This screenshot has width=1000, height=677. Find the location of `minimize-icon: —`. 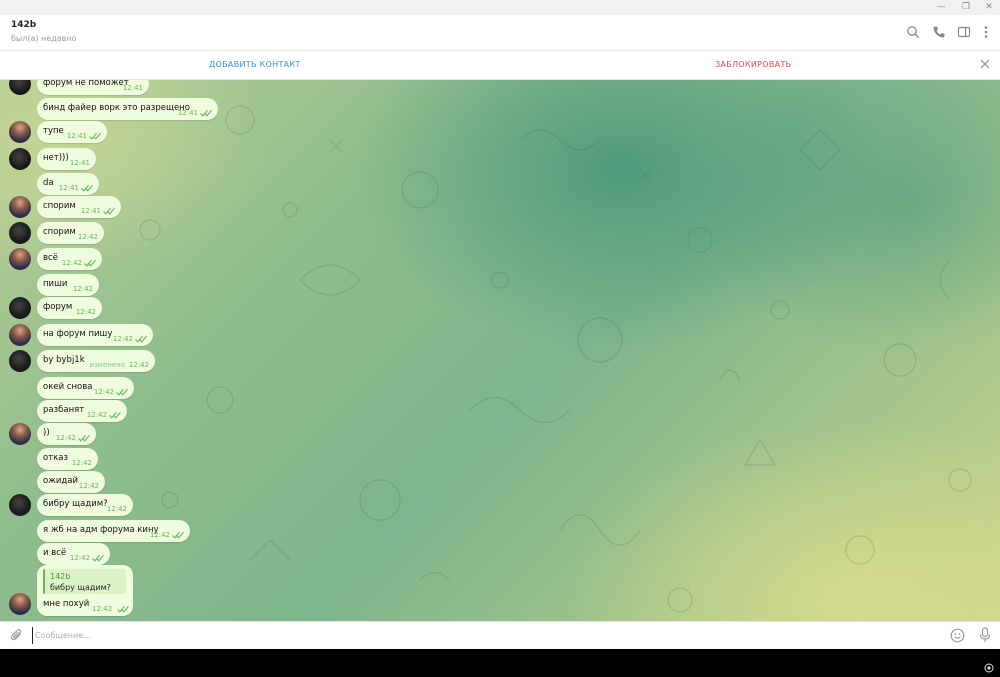

minimize-icon: — is located at coordinates (941, 7).